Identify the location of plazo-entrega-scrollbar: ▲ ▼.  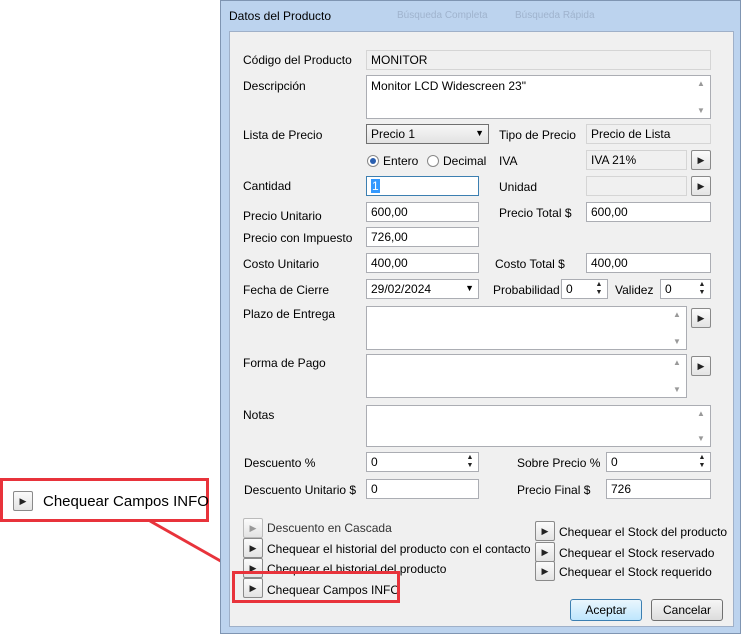
(678, 328).